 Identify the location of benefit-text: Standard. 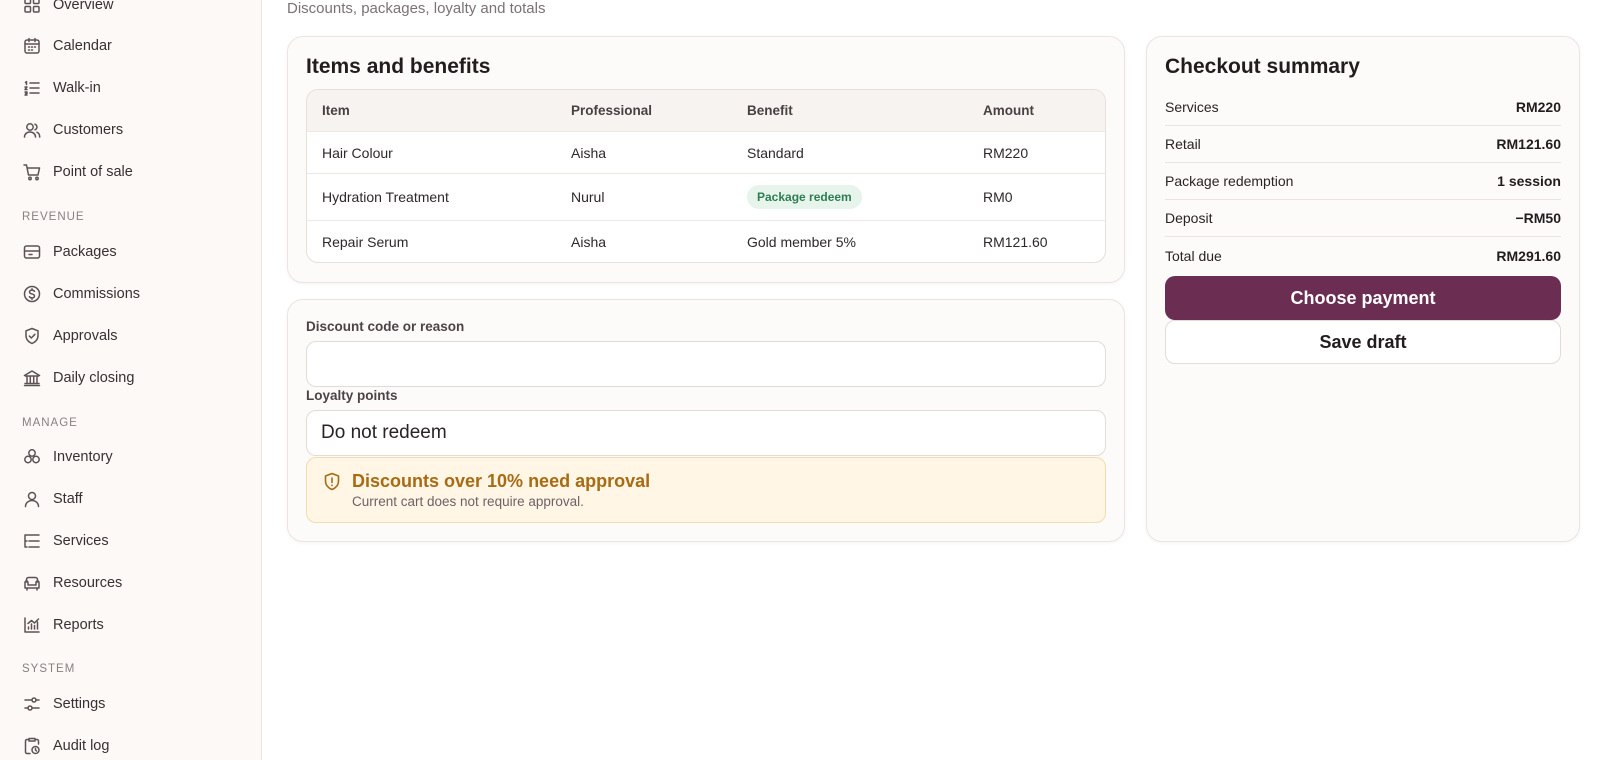
(775, 152).